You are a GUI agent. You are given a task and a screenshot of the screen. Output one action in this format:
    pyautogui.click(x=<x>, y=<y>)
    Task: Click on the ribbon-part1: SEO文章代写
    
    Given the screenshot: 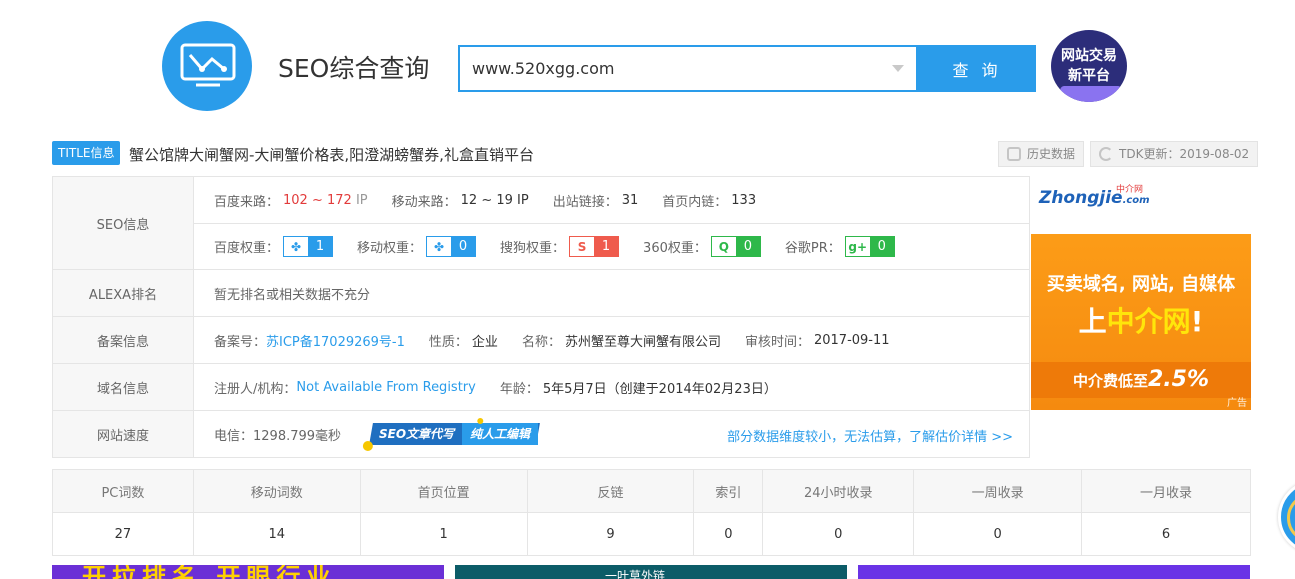 What is the action you would take?
    pyautogui.click(x=417, y=434)
    